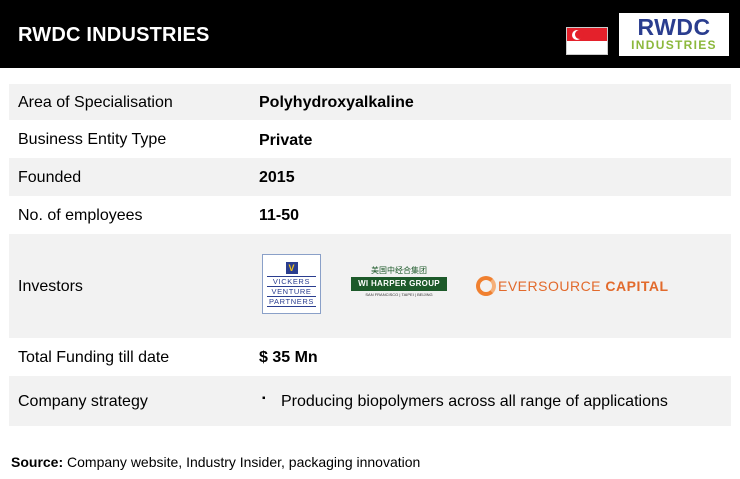 Image resolution: width=740 pixels, height=479 pixels. Describe the element at coordinates (370, 357) in the screenshot. I see `row-funding: Total Funding till date $ 35 Mn` at that location.